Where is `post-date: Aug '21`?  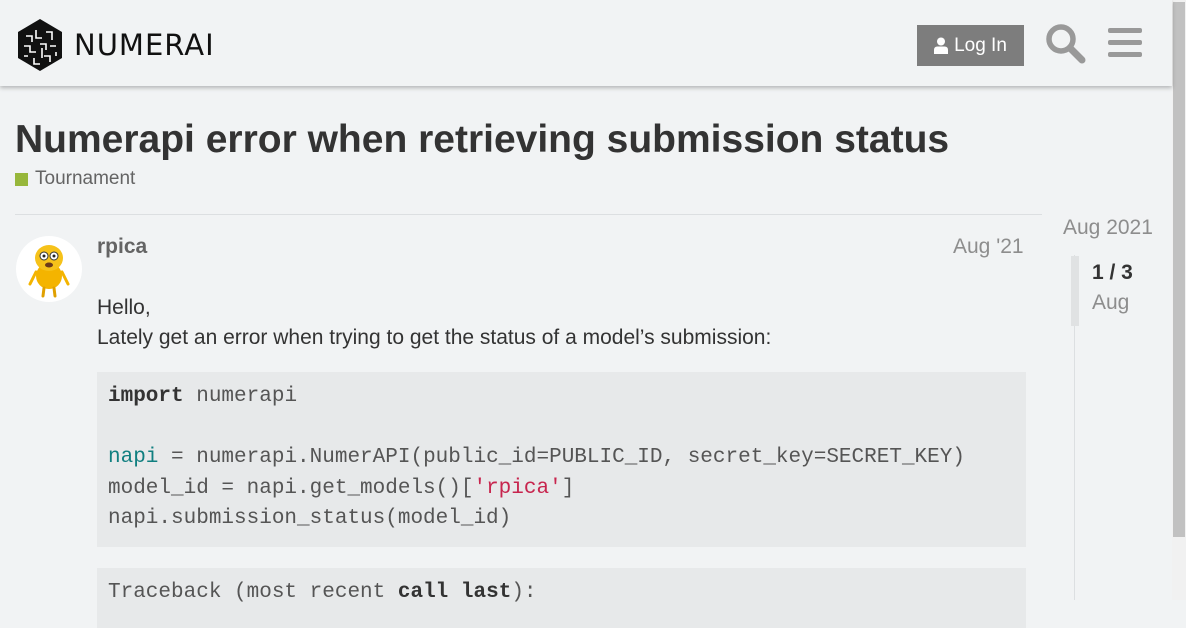
post-date: Aug '21 is located at coordinates (988, 247).